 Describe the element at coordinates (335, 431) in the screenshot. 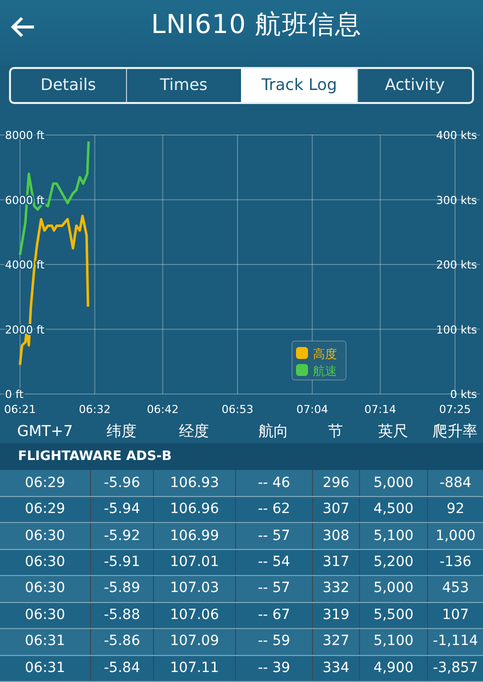

I see `column-header: 节` at that location.